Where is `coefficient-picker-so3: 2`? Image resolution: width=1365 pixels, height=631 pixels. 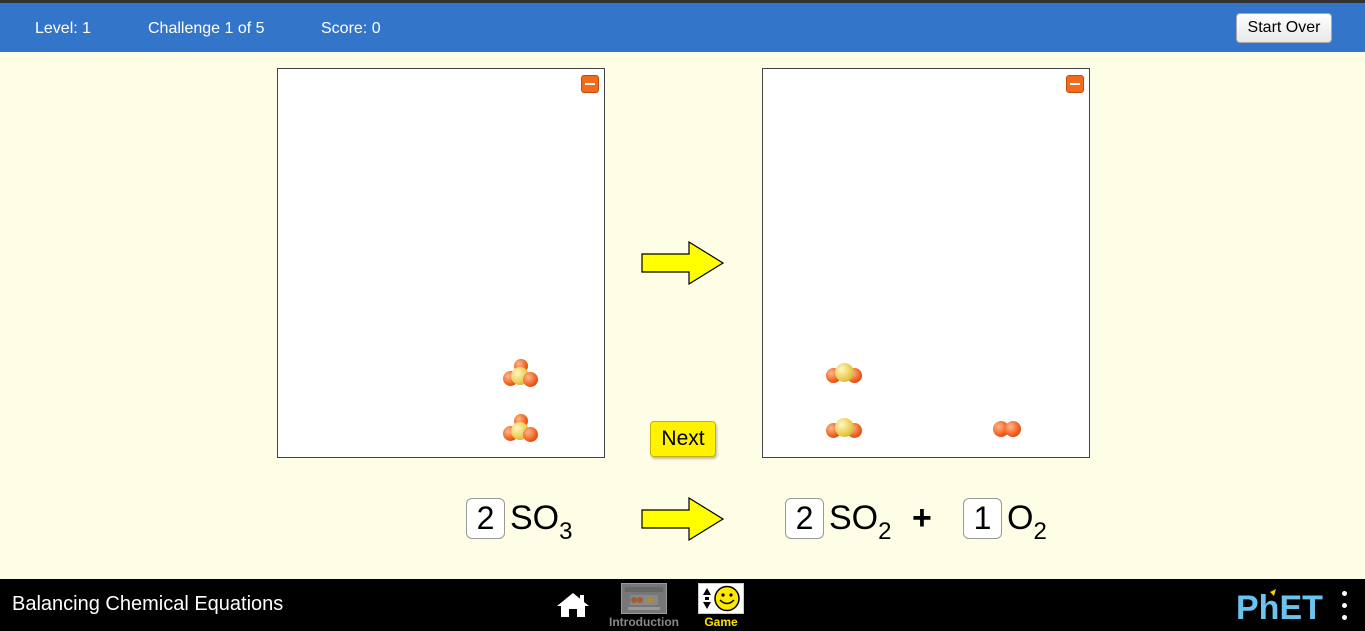
coefficient-picker-so3: 2 is located at coordinates (485, 518).